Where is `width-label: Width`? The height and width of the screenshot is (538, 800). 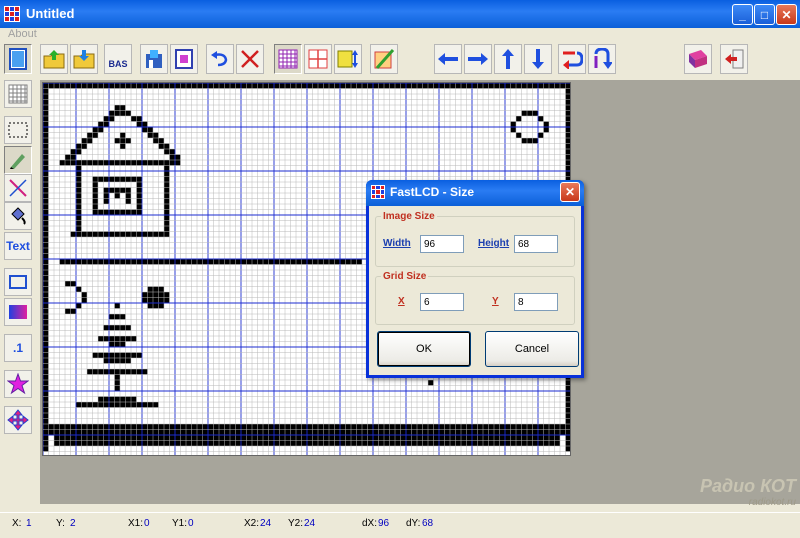 width-label: Width is located at coordinates (397, 243).